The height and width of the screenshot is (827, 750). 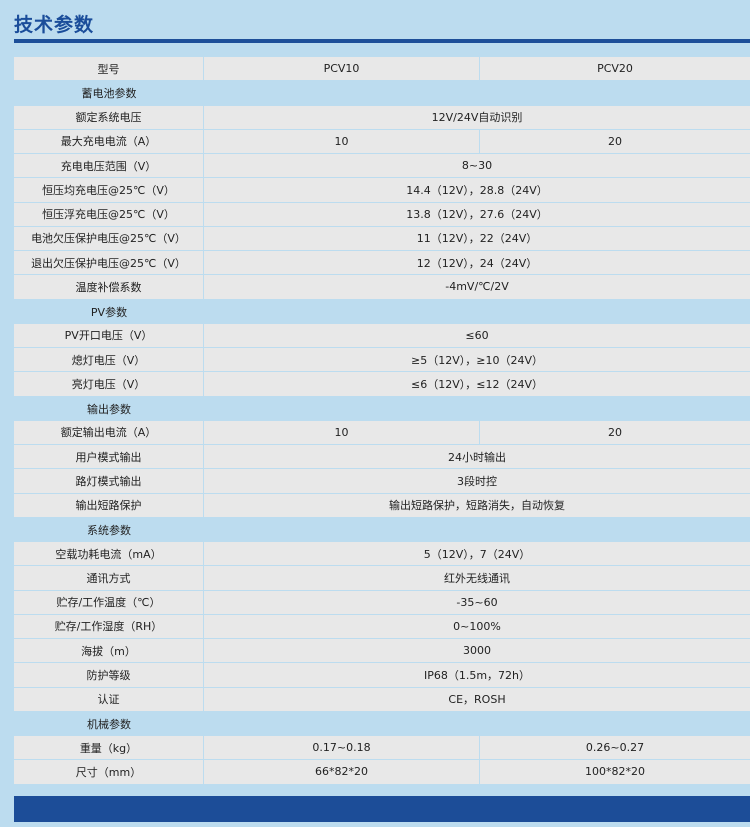 I want to click on table-row: 熄灯电压（V） ≥5（12V），≥10（24V）, so click(x=382, y=360).